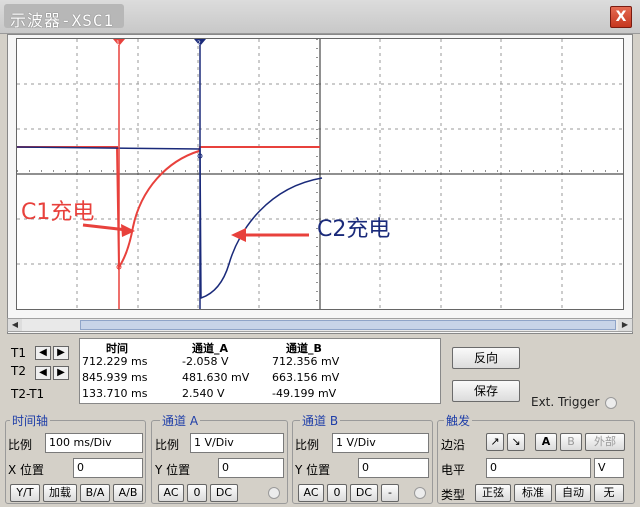 Image resolution: width=640 pixels, height=507 pixels. What do you see at coordinates (115, 377) in the screenshot?
I see `t2-time: 845.939 ms` at bounding box center [115, 377].